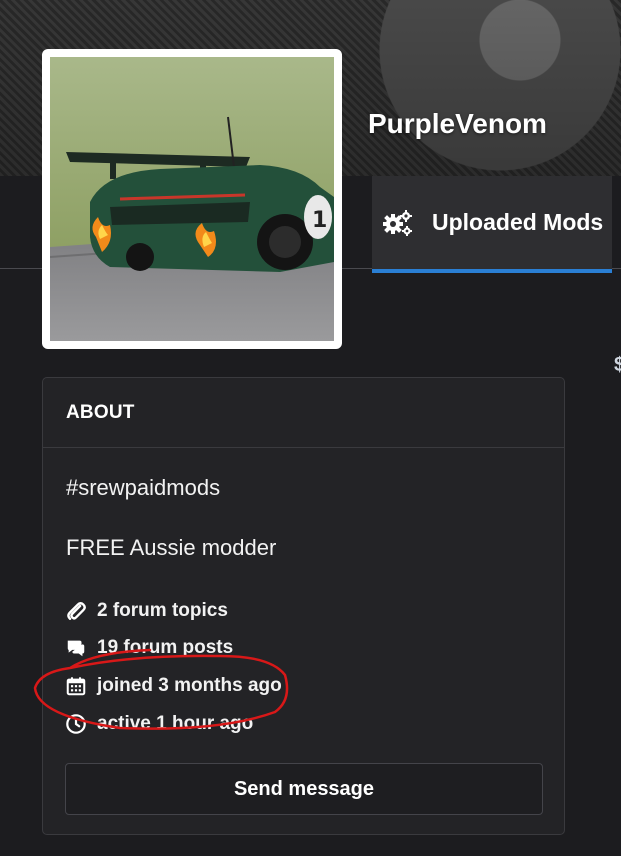 The width and height of the screenshot is (621, 856). I want to click on scroll-indicator: $, so click(617, 365).